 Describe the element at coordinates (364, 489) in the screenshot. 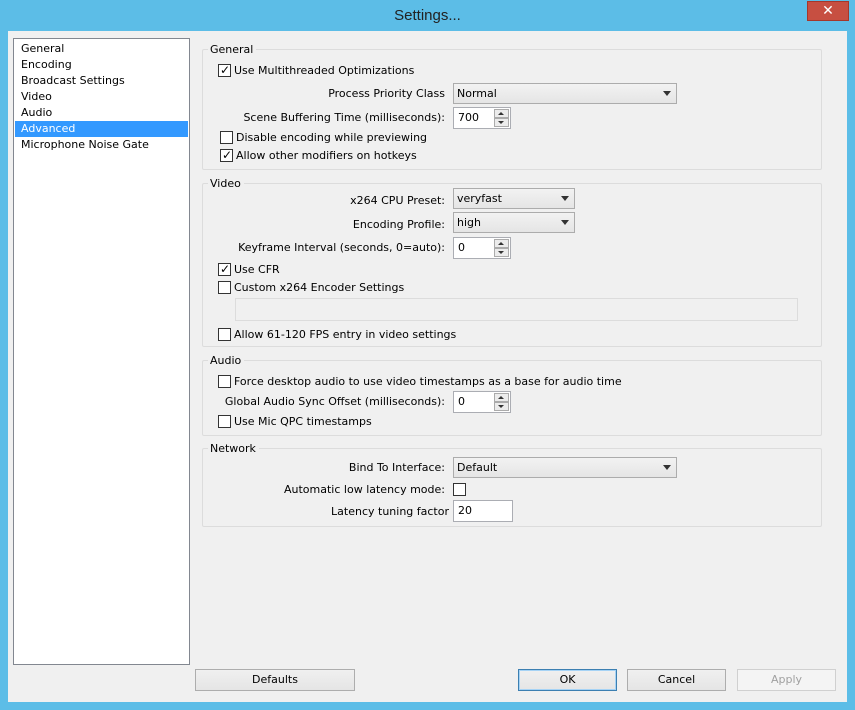

I see `low-latency-label: Automatic low latency mode:` at that location.